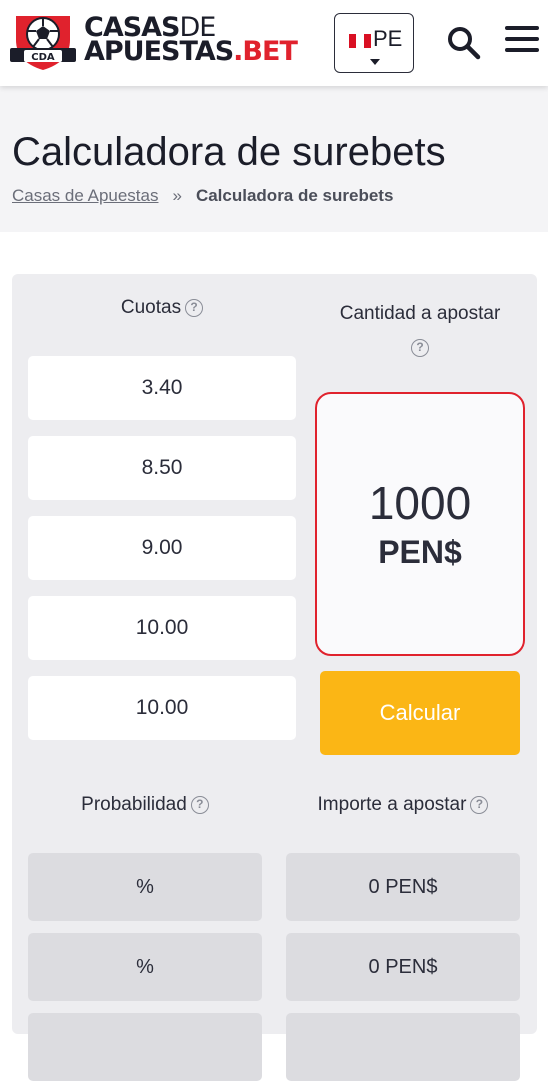 Image resolution: width=548 pixels, height=1081 pixels. Describe the element at coordinates (420, 713) in the screenshot. I see `calculate-button: Calcular` at that location.